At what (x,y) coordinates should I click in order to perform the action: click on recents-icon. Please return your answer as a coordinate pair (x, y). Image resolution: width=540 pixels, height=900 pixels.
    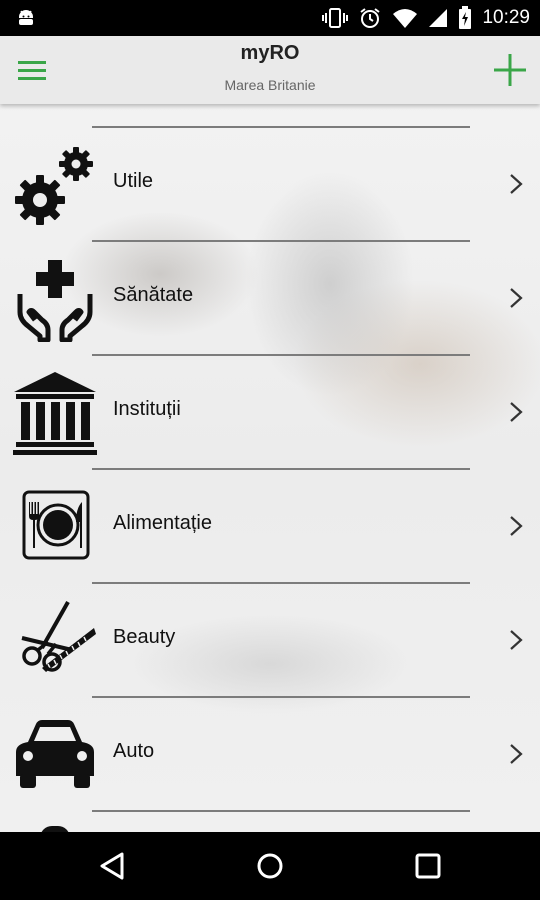
    Looking at the image, I should click on (428, 866).